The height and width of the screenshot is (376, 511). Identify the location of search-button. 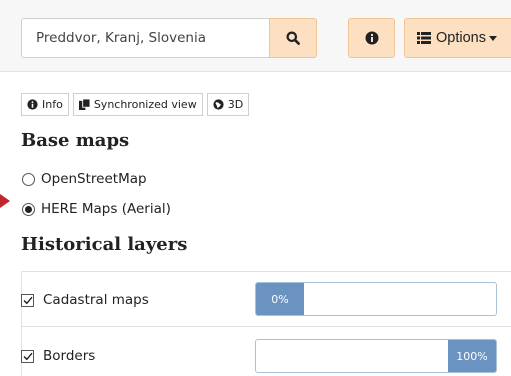
(293, 38).